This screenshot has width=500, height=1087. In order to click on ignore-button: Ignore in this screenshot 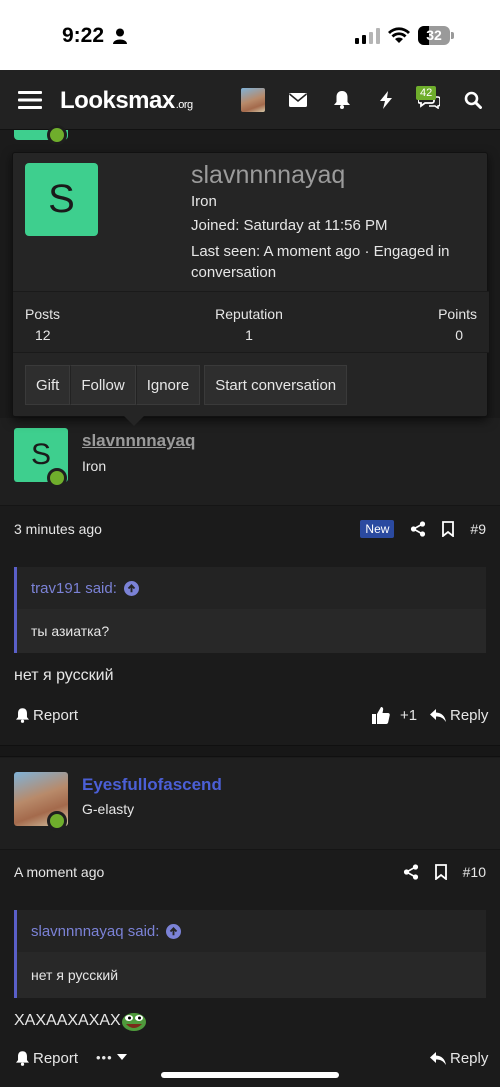, I will do `click(168, 385)`.